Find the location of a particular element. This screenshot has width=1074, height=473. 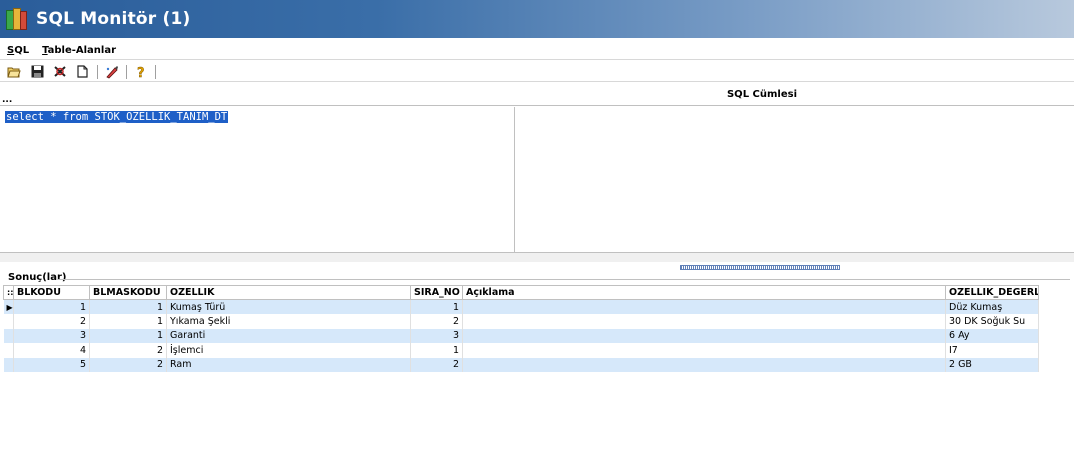

toolbar: ? is located at coordinates (537, 72).